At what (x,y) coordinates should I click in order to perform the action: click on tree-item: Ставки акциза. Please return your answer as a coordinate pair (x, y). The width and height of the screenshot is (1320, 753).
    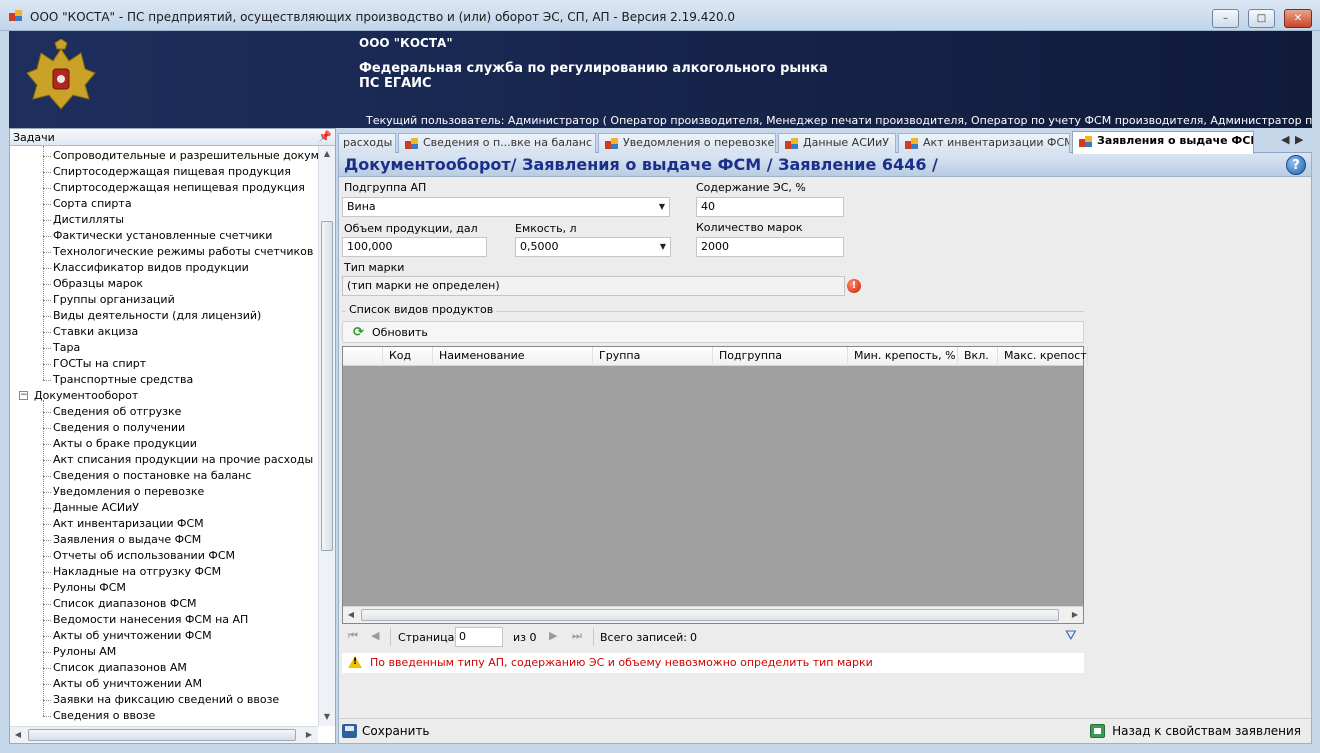
    Looking at the image, I should click on (95, 332).